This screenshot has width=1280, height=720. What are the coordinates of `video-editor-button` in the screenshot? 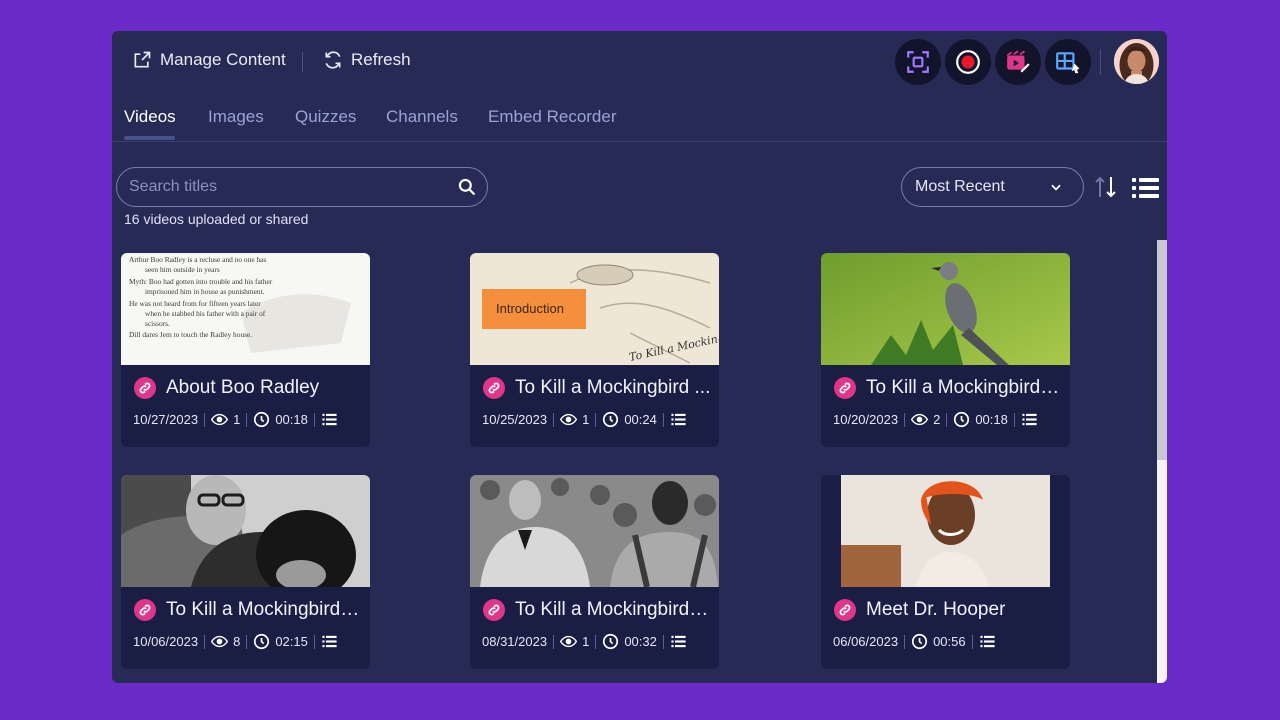 It's located at (1018, 62).